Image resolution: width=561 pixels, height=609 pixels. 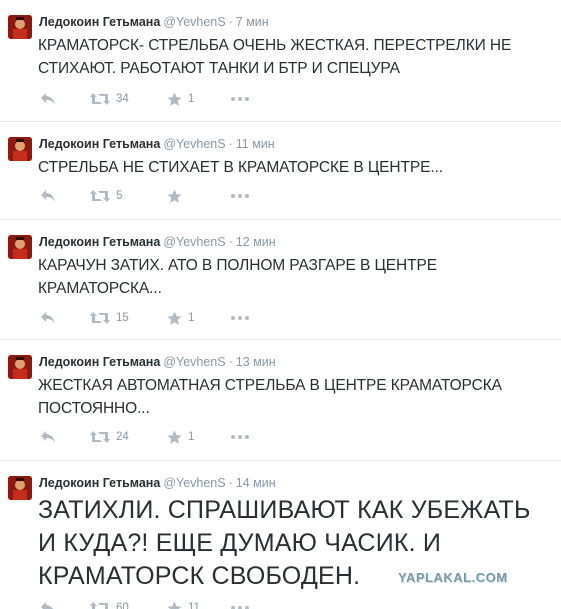 What do you see at coordinates (122, 605) in the screenshot?
I see `retweet-count: 60` at bounding box center [122, 605].